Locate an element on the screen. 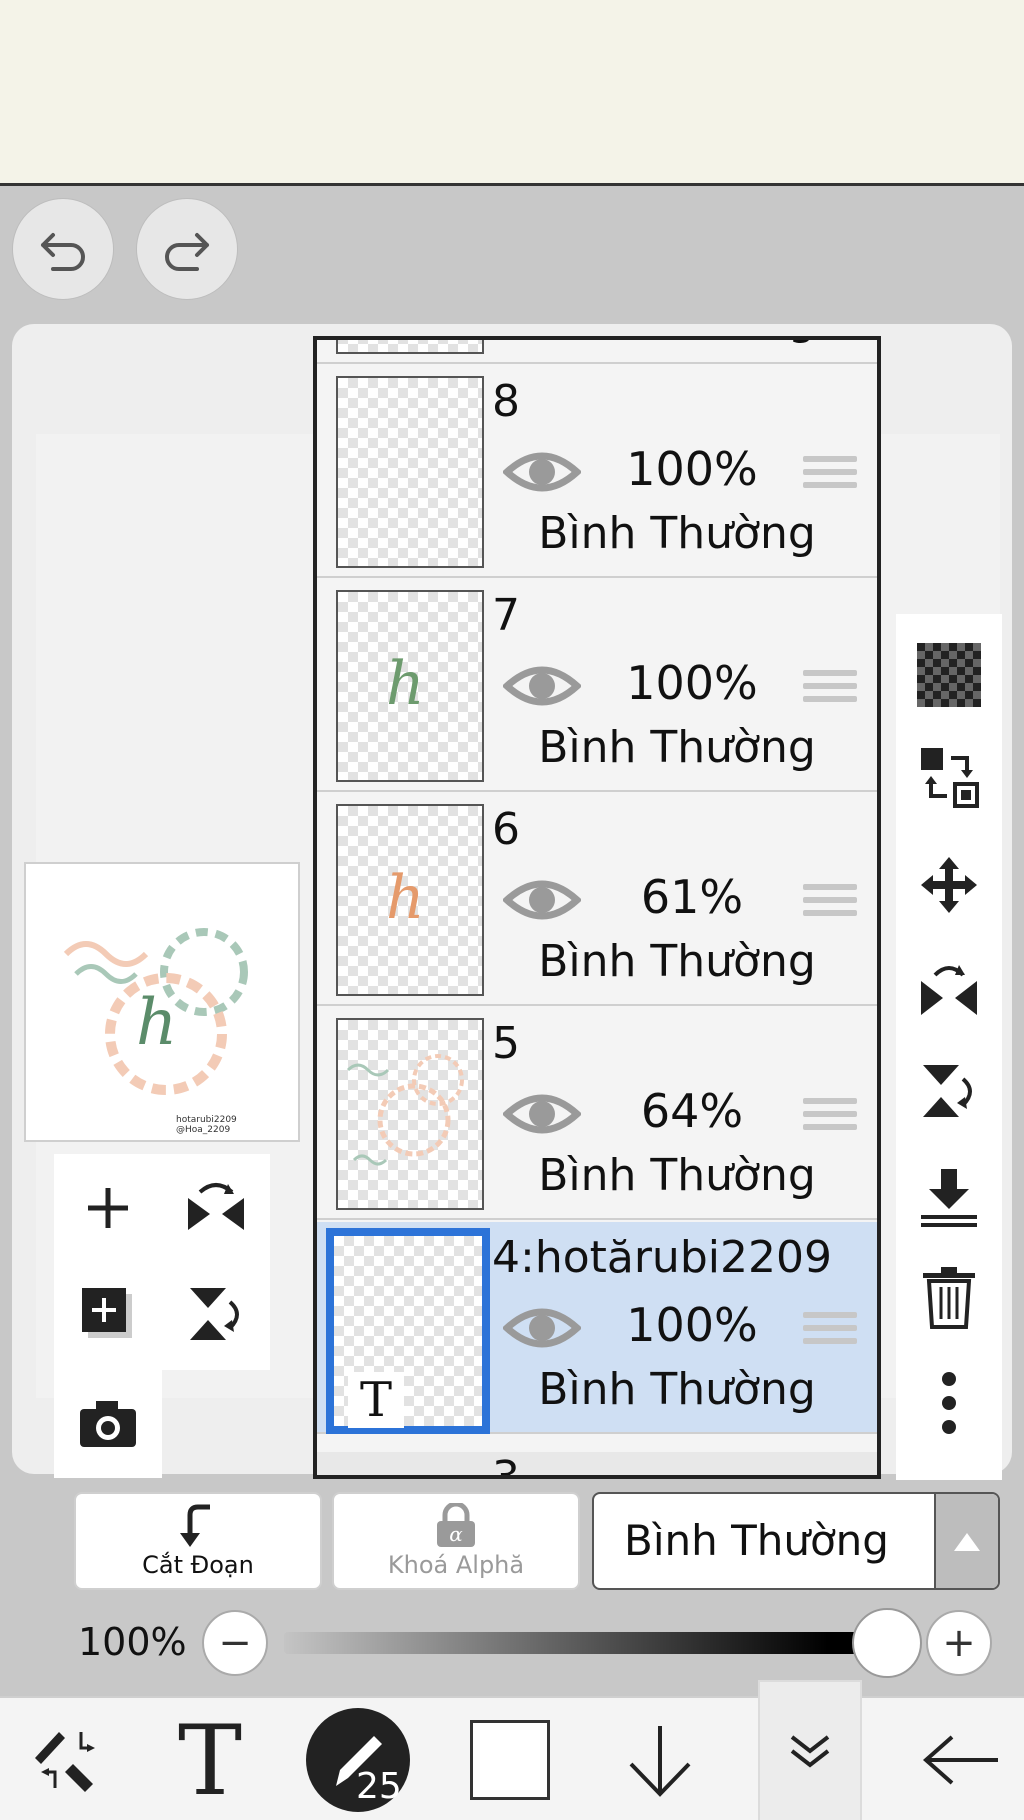  alpha-lock-button: α Khoá Alphă is located at coordinates (456, 1541).